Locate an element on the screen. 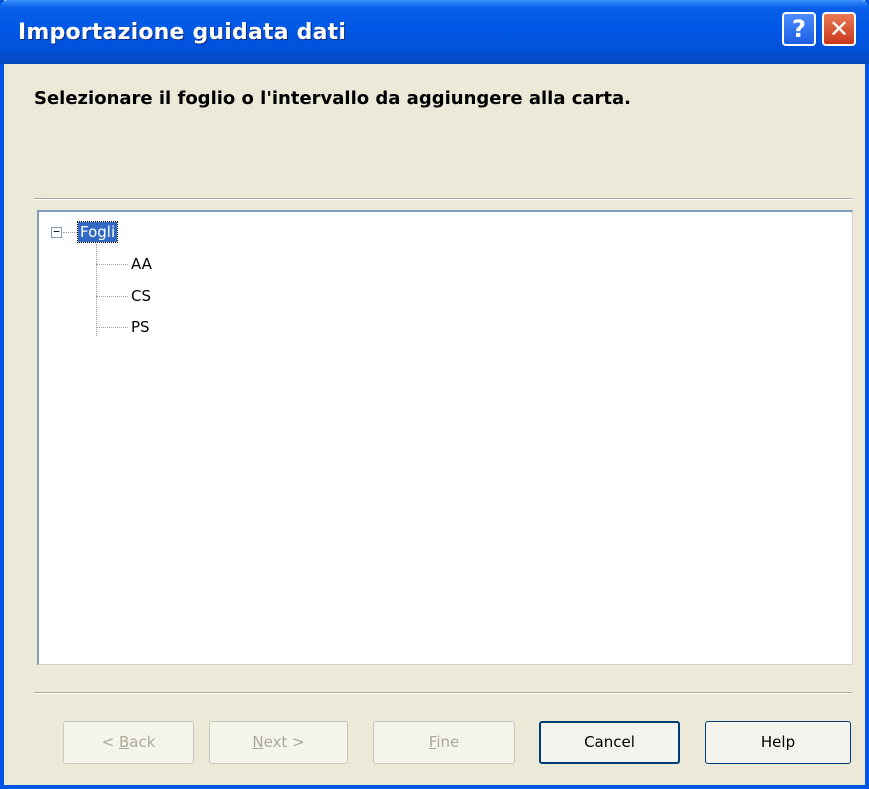 Image resolution: width=869 pixels, height=789 pixels. tree-item-aa: AA is located at coordinates (141, 264).